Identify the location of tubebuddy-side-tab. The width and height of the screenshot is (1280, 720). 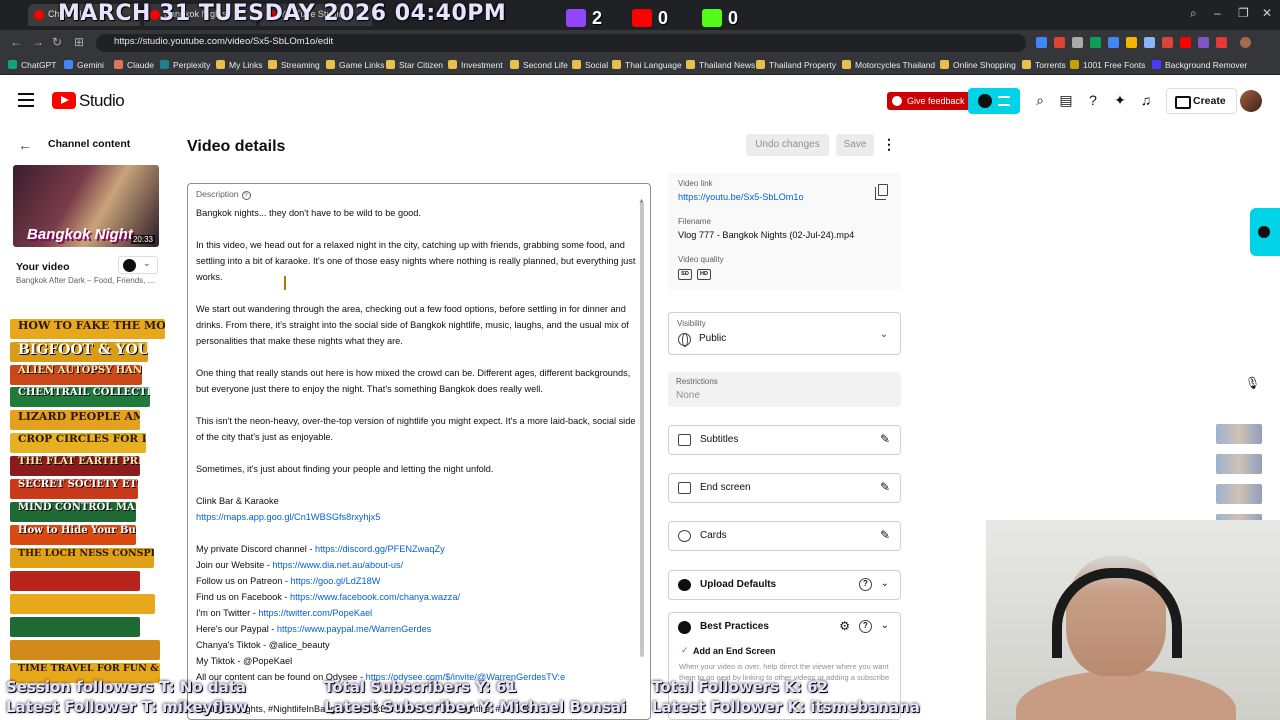
(1265, 232).